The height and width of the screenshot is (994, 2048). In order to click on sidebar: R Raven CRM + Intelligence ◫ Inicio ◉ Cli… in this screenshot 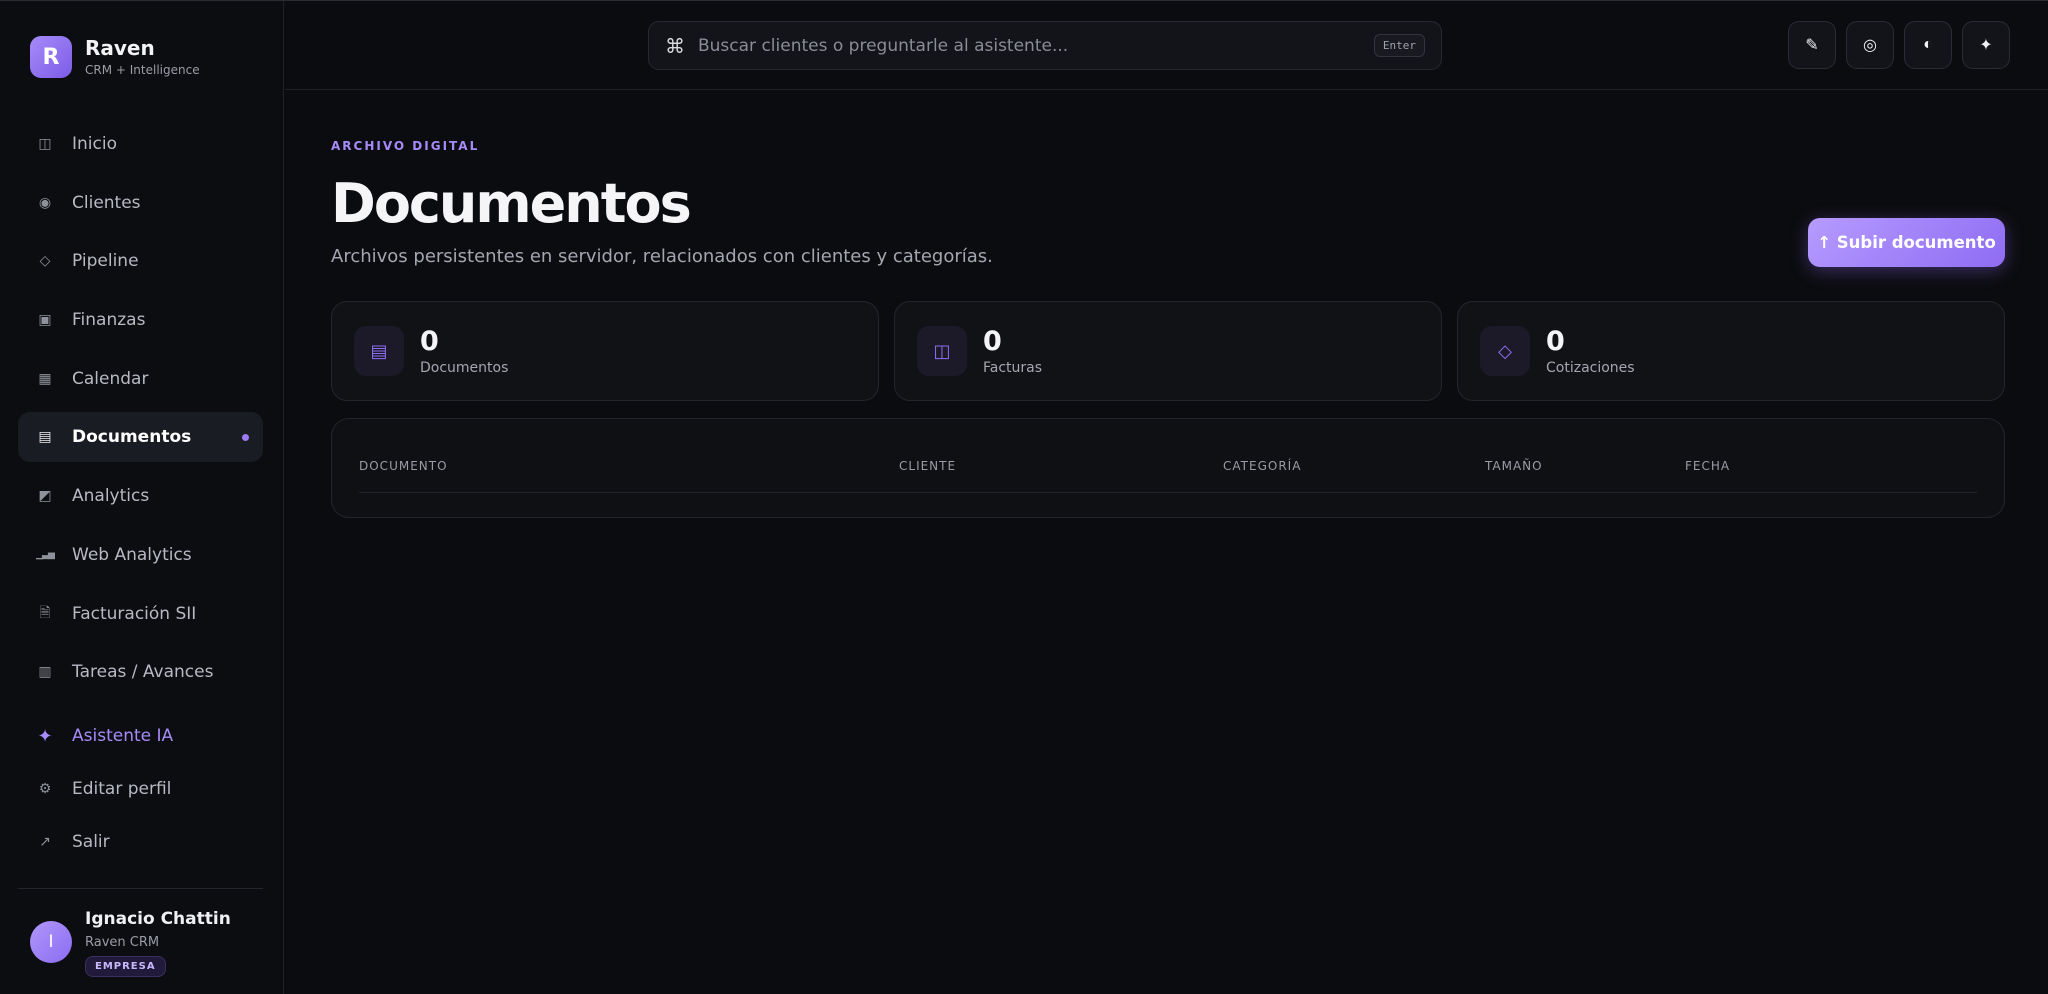, I will do `click(142, 497)`.